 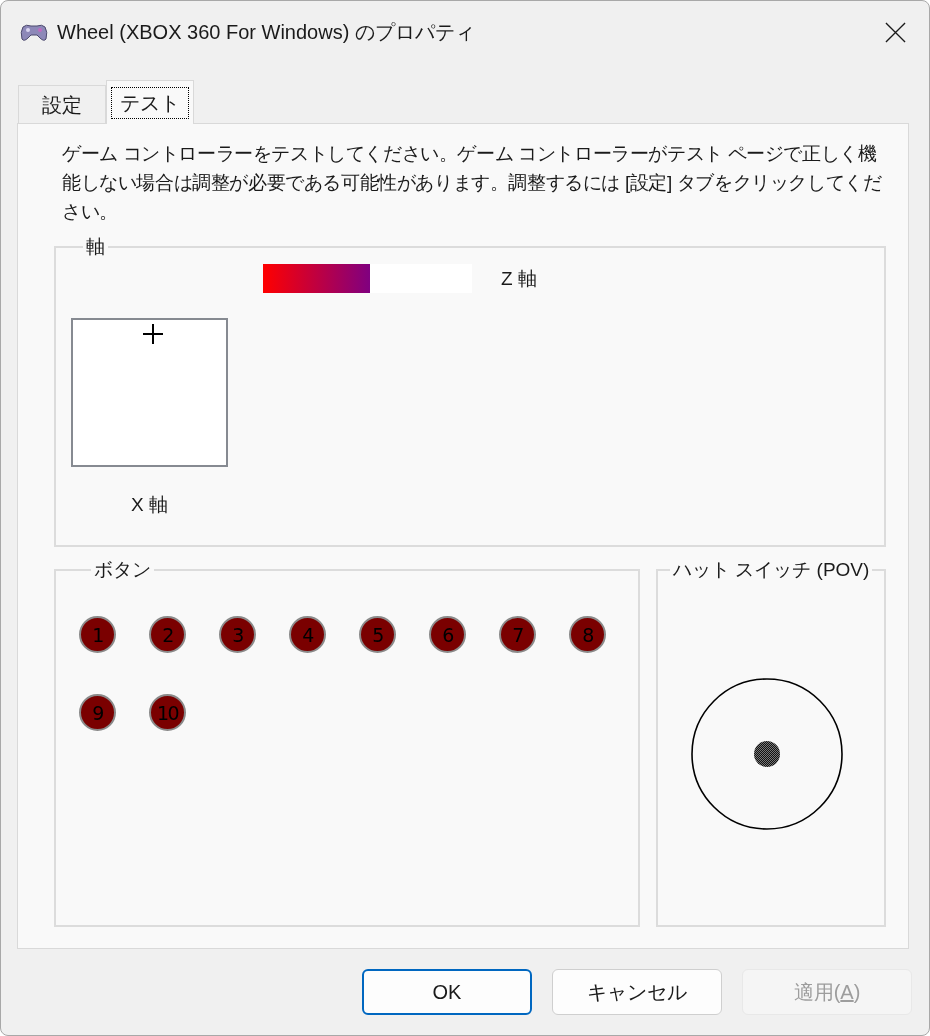 What do you see at coordinates (95, 247) in the screenshot?
I see `group-label: 軸` at bounding box center [95, 247].